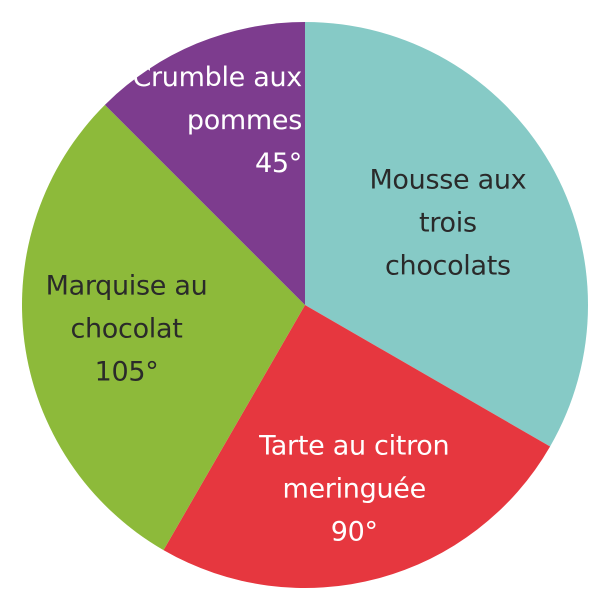 This screenshot has width=597, height=601. I want to click on pie-label-line: meringuée, so click(353, 489).